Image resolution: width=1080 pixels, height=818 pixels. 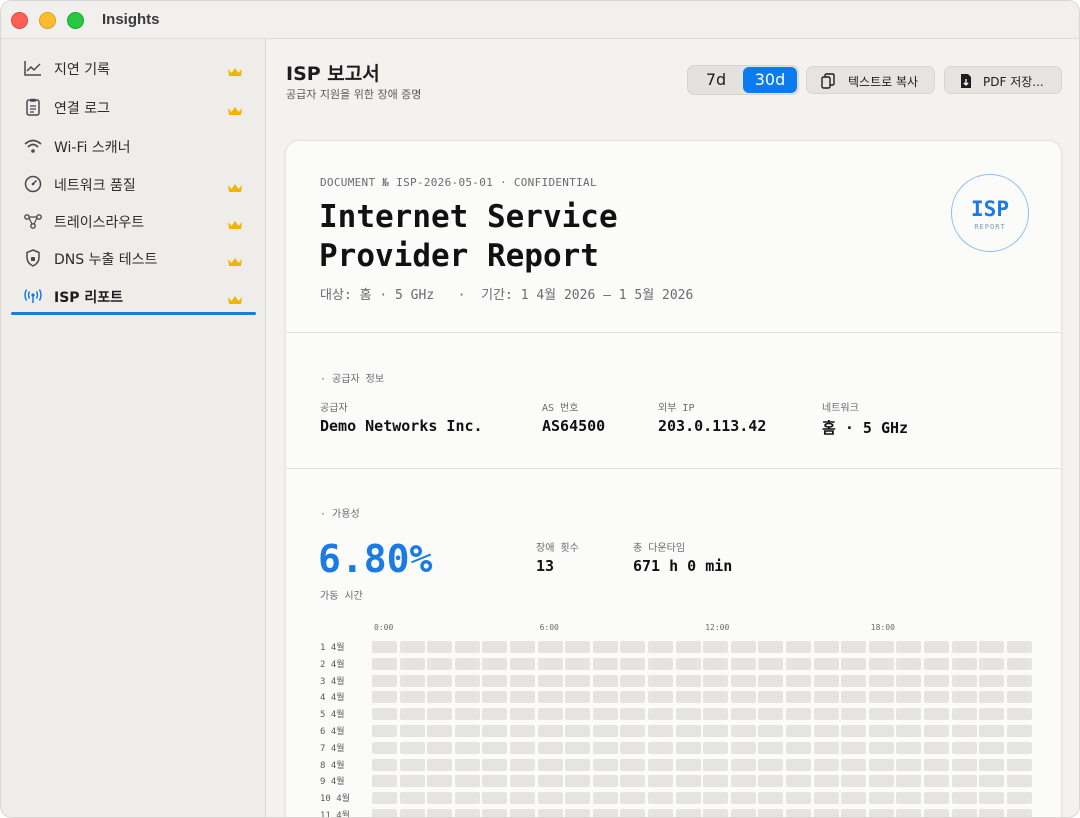 What do you see at coordinates (133, 107) in the screenshot?
I see `sidebar-item-connection-log: 연결 로그` at bounding box center [133, 107].